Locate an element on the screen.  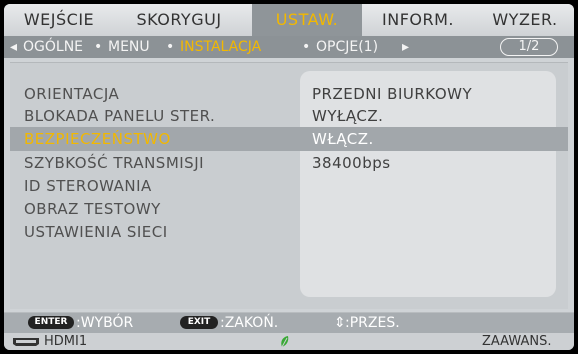
menu-item-bezpieczenstwo: BEZPIECZEŃSTWO is located at coordinates (97, 139).